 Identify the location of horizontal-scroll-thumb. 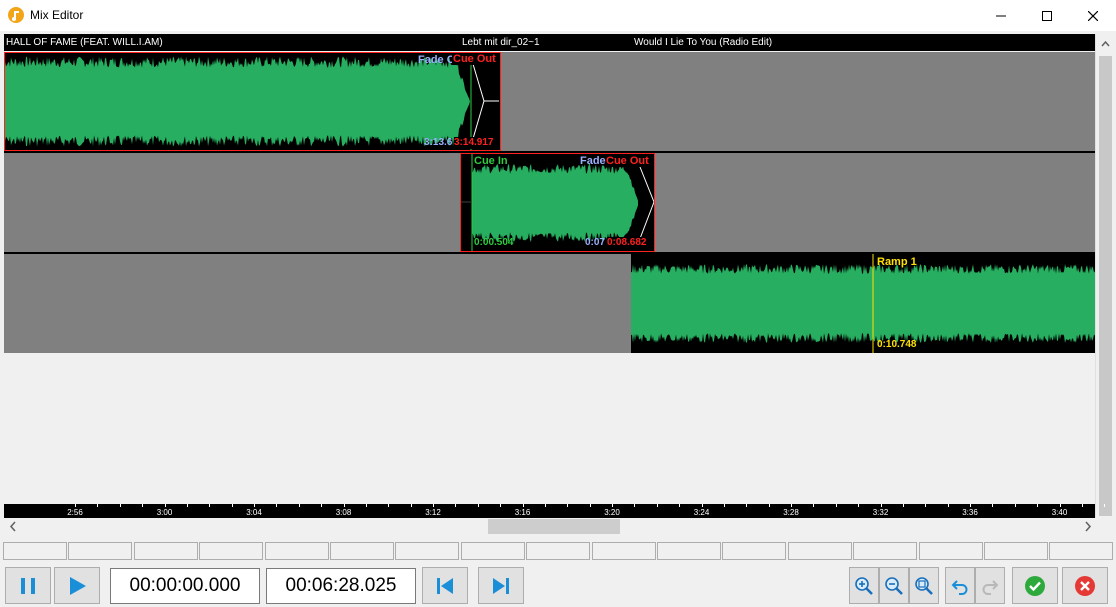
(554, 526).